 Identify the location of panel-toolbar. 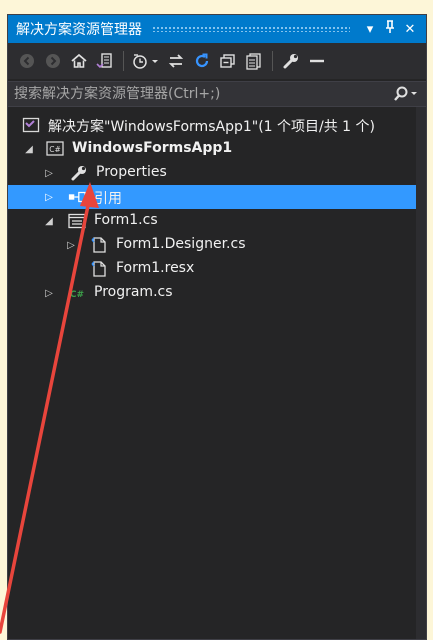
(217, 61).